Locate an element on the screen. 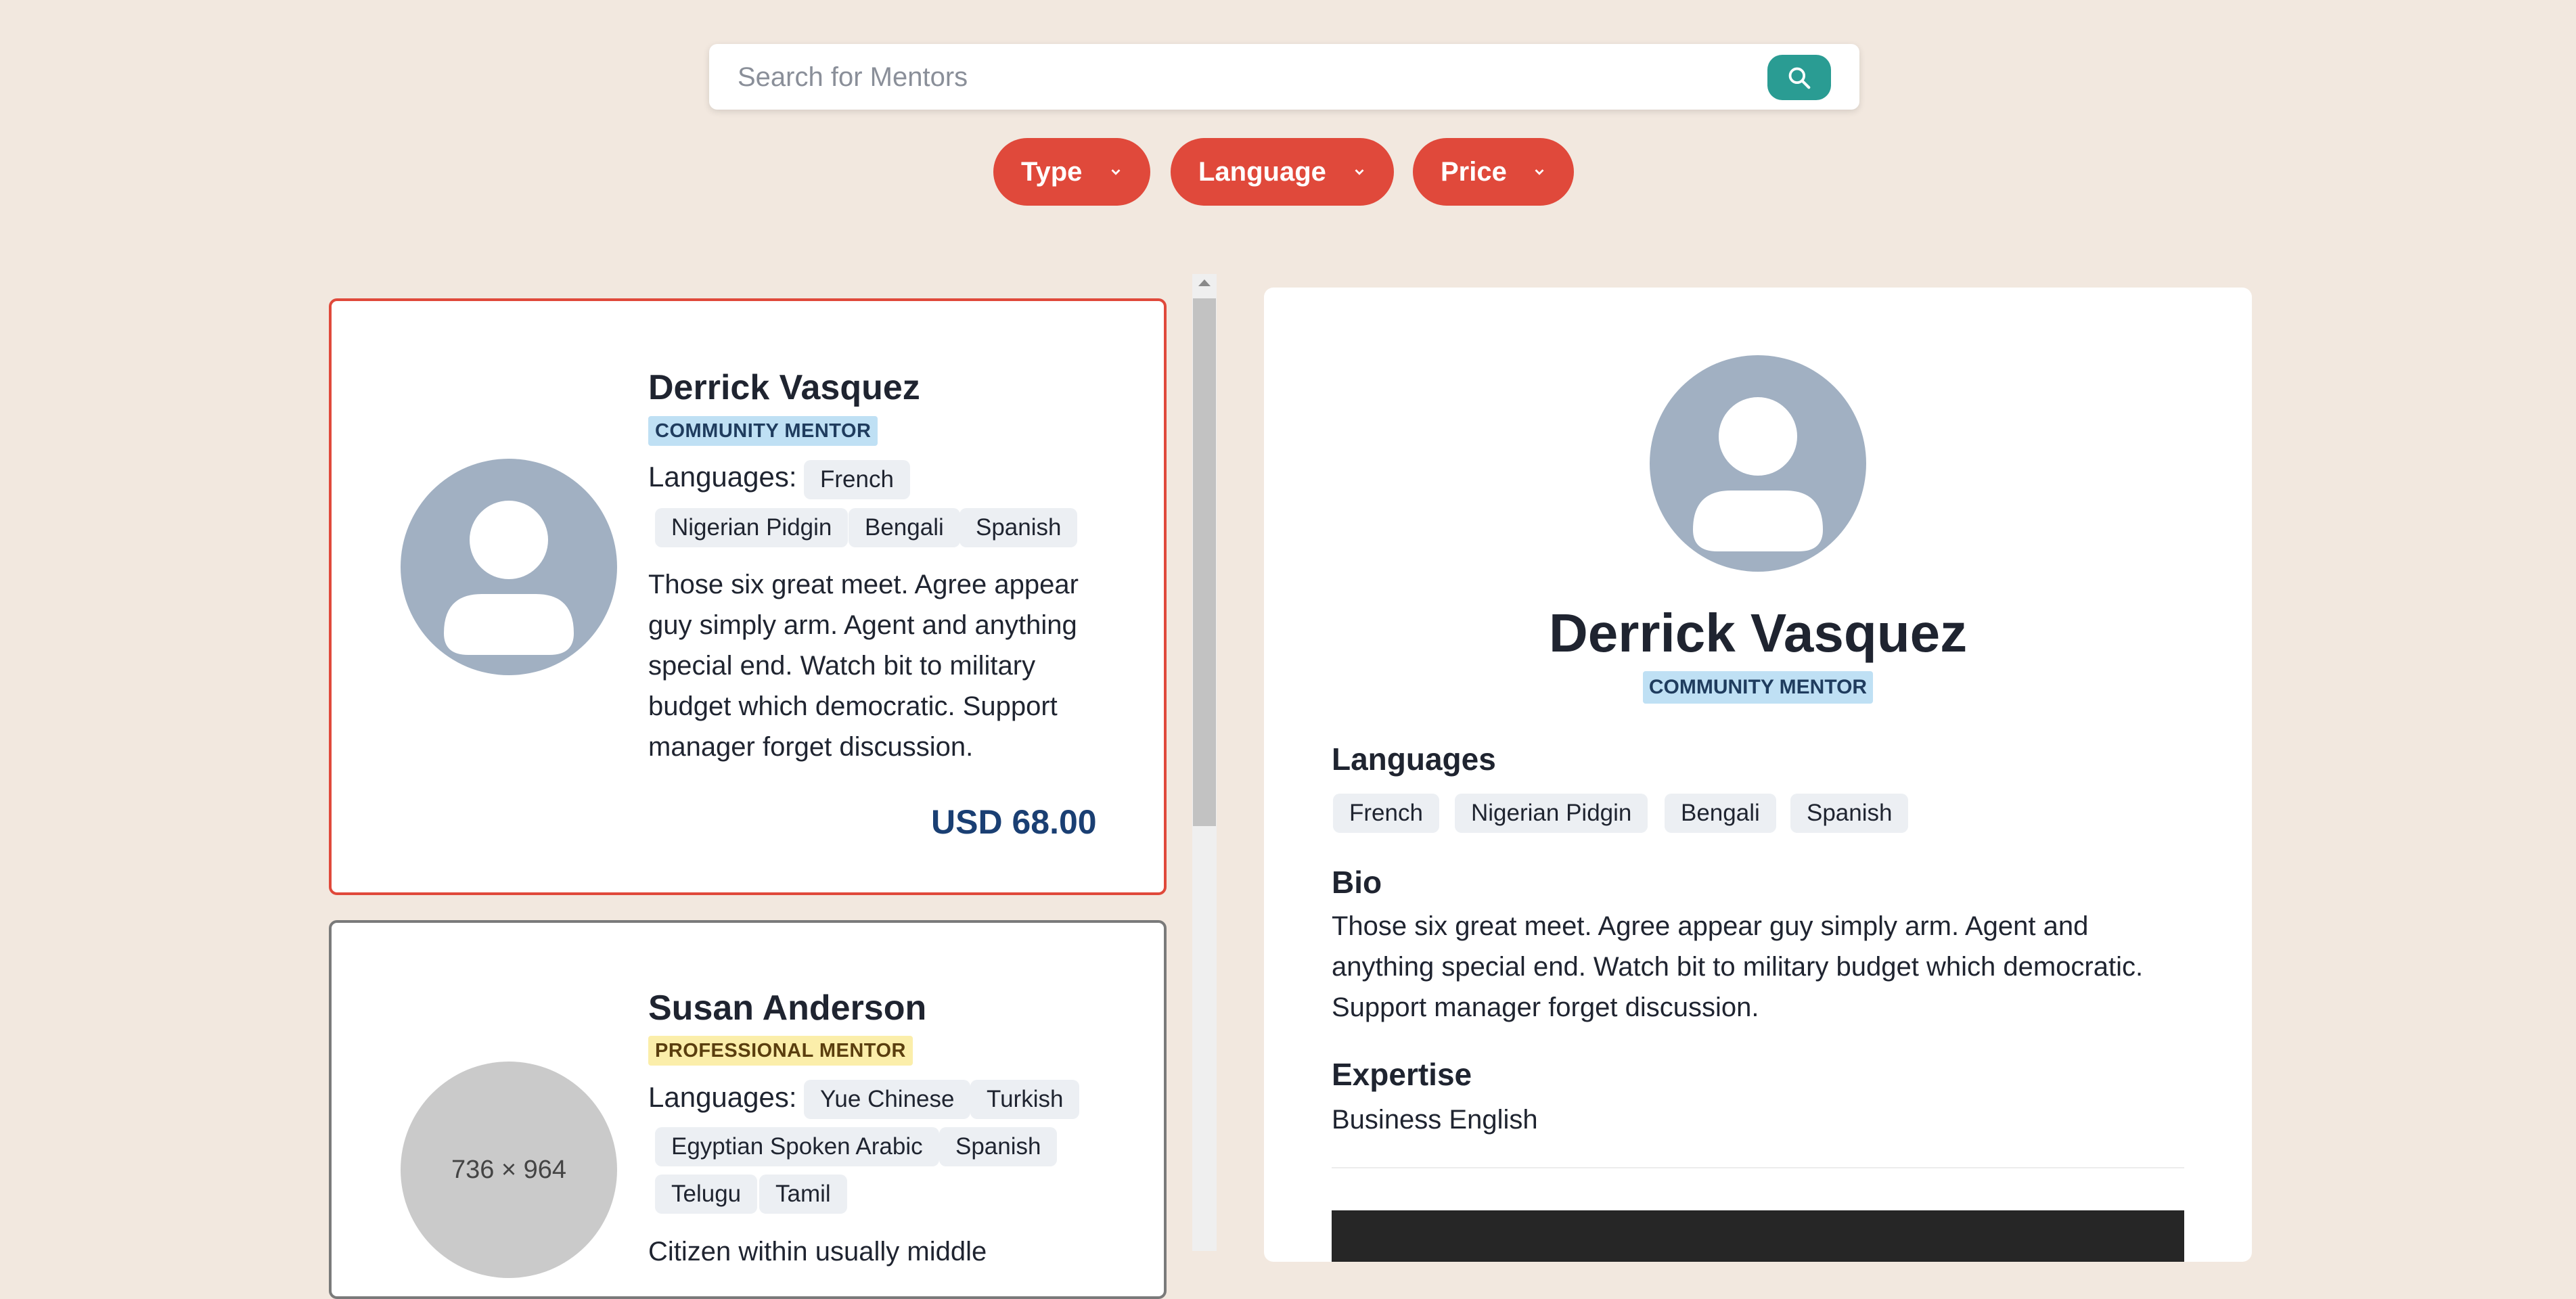 The image size is (2576, 1299). search-bar is located at coordinates (1284, 77).